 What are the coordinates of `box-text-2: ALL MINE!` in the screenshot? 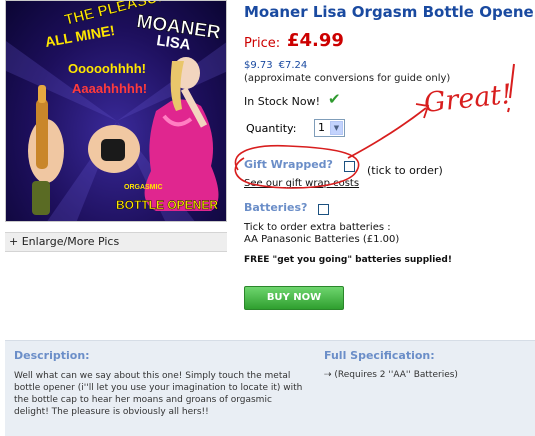 It's located at (80, 36).